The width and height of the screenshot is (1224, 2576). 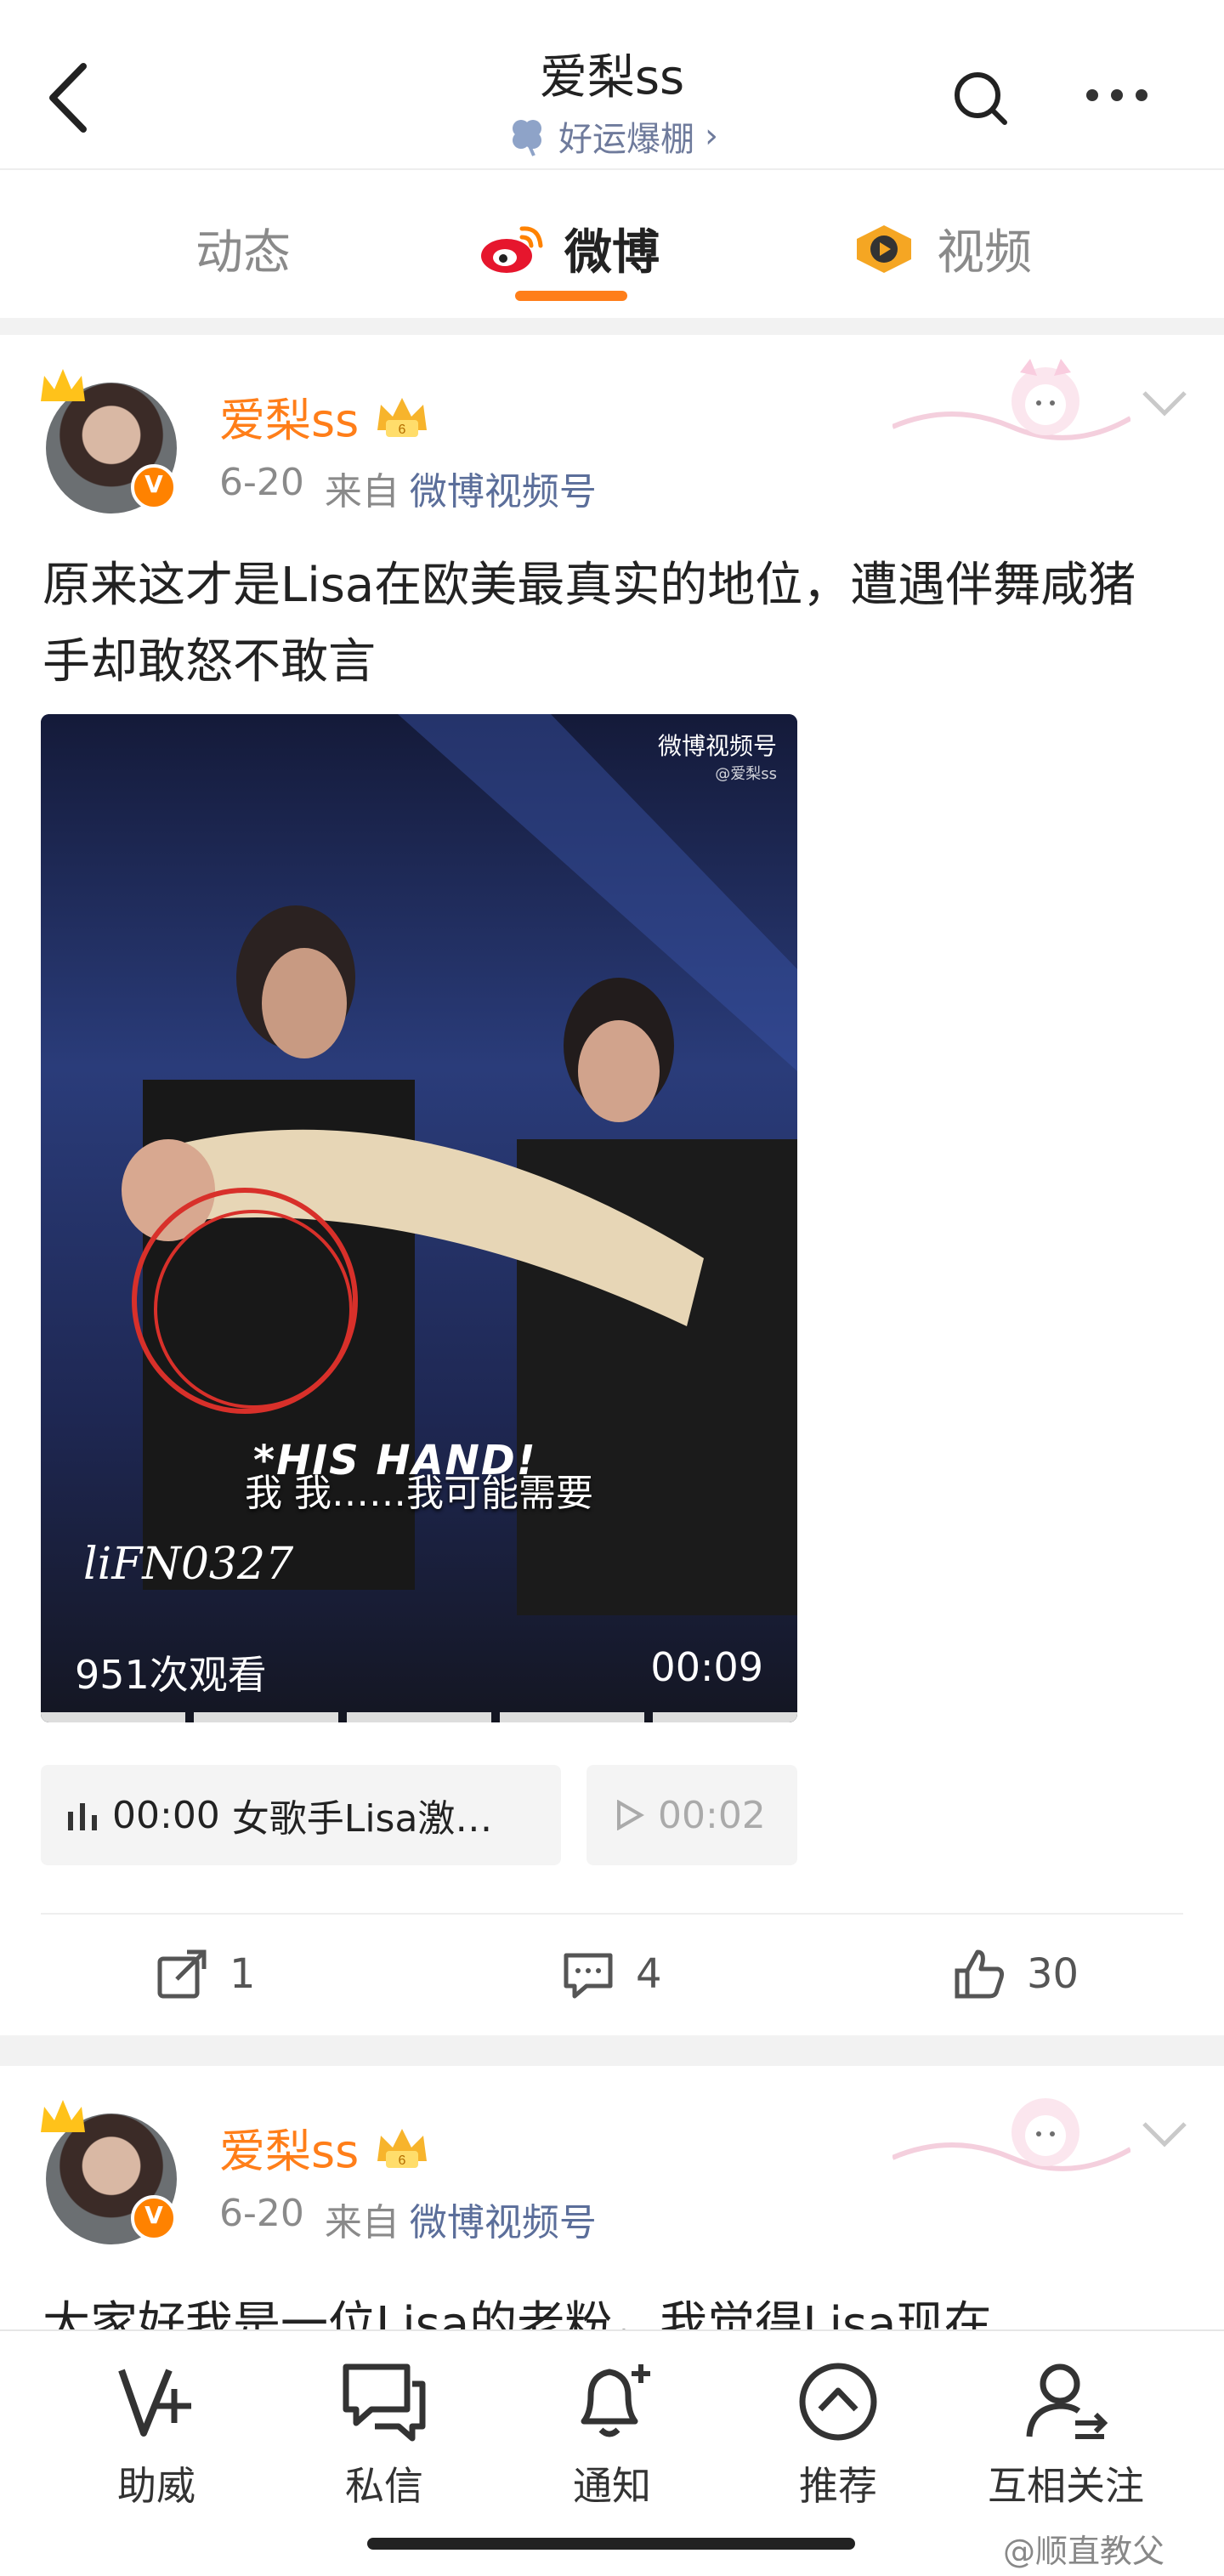 I want to click on nav-item-recommend: 推荐, so click(x=838, y=2433).